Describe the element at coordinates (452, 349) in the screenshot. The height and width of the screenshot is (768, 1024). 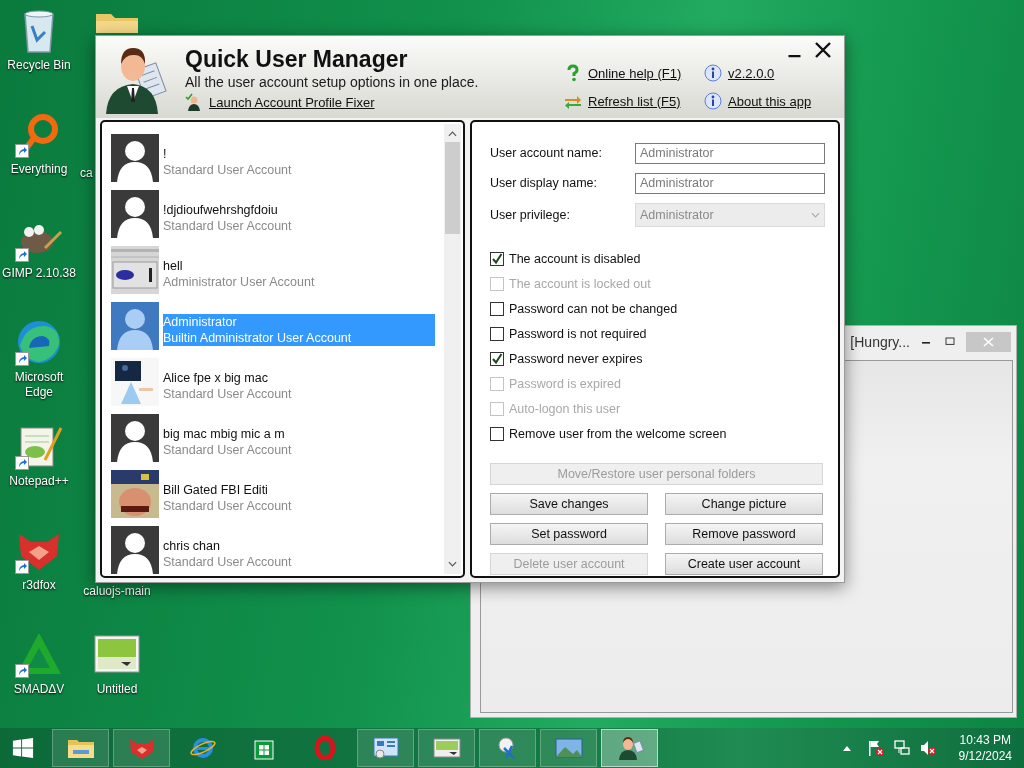
I see `scrollbar` at that location.